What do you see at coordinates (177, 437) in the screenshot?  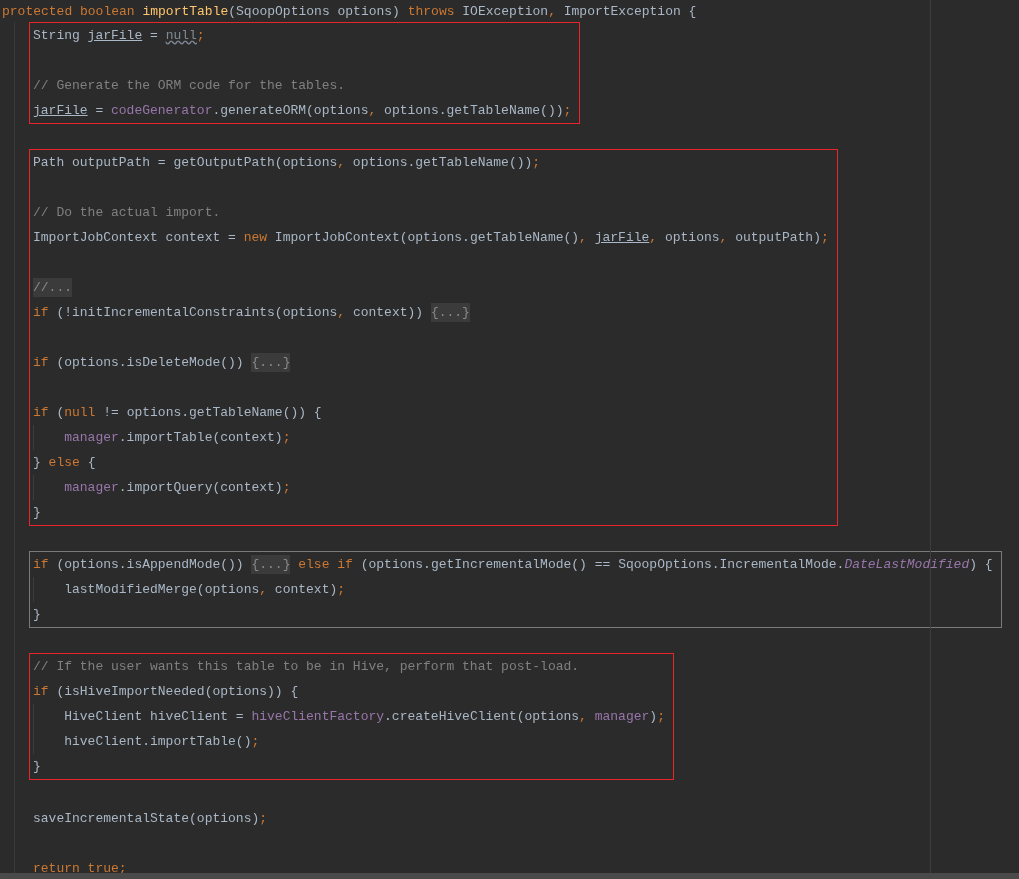 I see `code-line: manager.importTable(context);` at bounding box center [177, 437].